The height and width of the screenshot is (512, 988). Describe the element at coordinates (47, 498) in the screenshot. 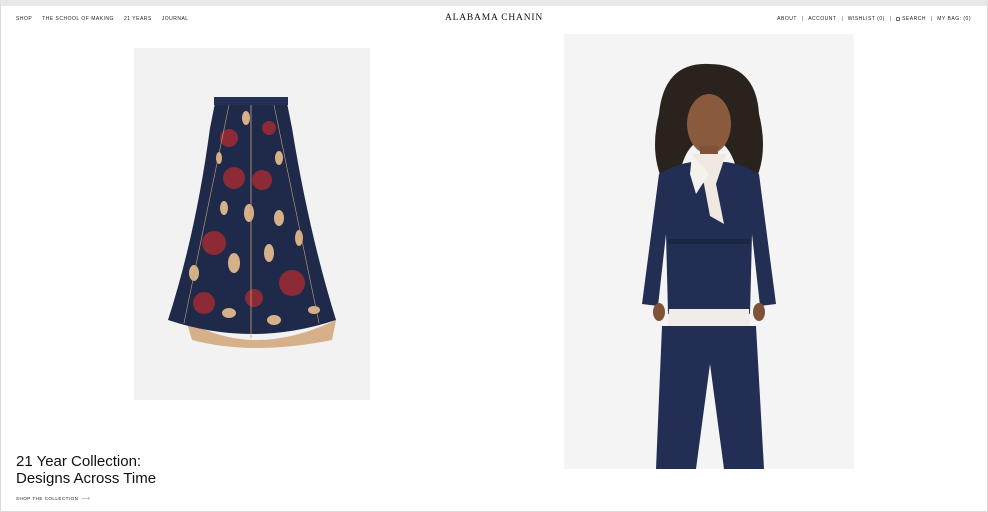

I see `shop-collection-label: SHOP THE COLLECTION` at that location.